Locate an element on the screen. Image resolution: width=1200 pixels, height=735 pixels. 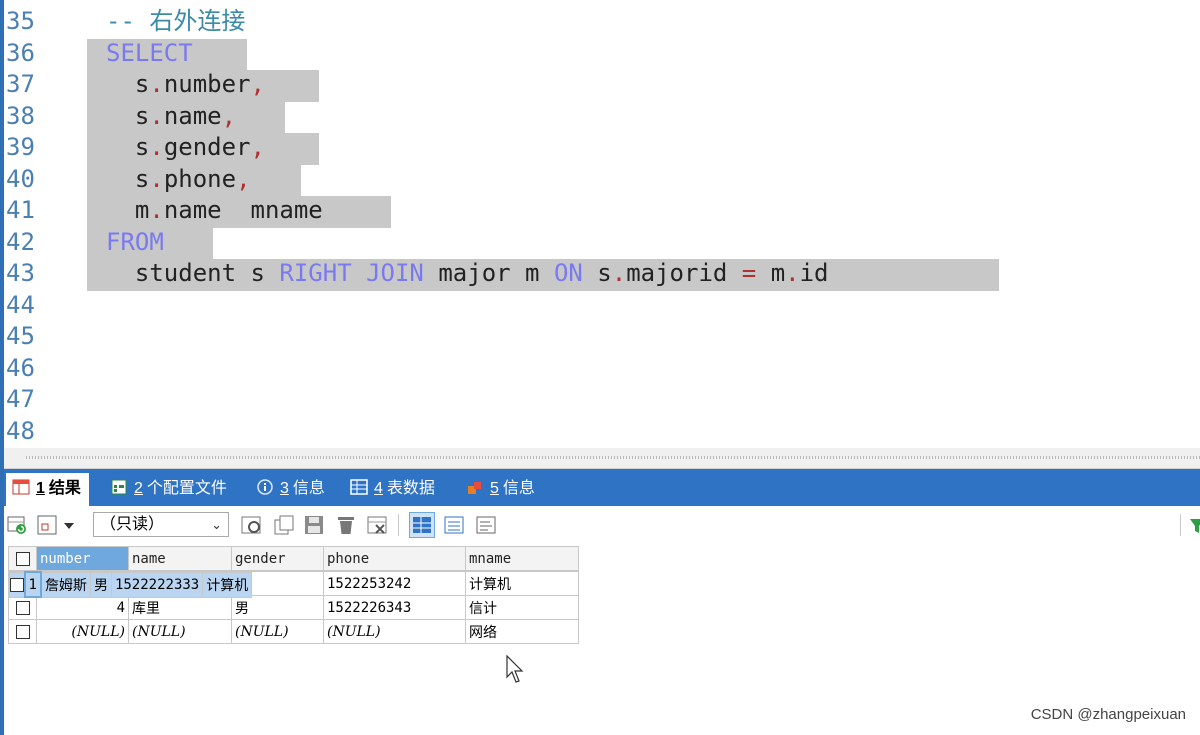
cell-gender: (NULL) is located at coordinates (277, 631).